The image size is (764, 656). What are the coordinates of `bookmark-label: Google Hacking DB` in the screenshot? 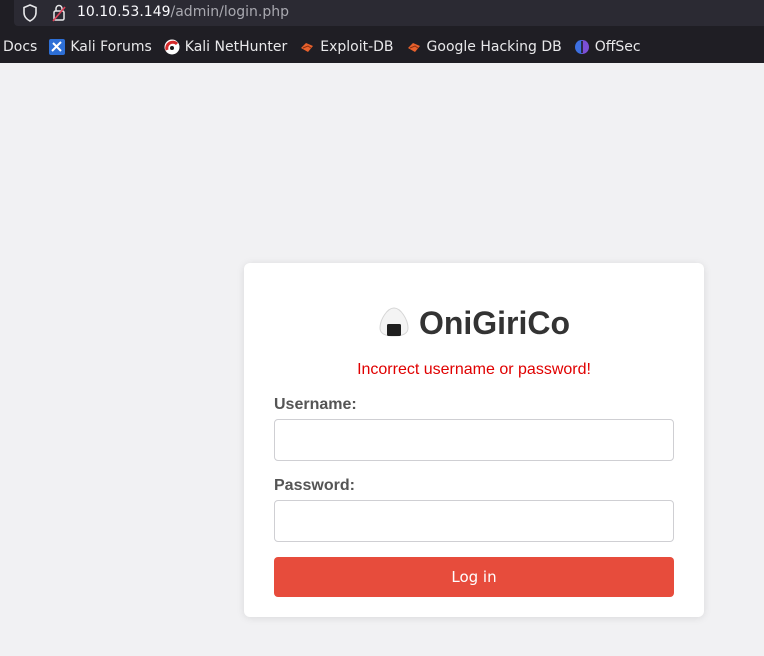 It's located at (494, 47).